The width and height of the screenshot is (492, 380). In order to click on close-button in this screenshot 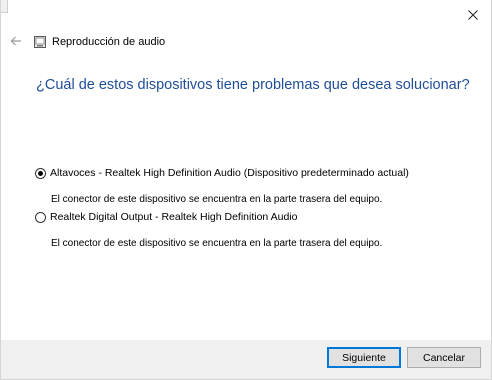, I will do `click(473, 15)`.